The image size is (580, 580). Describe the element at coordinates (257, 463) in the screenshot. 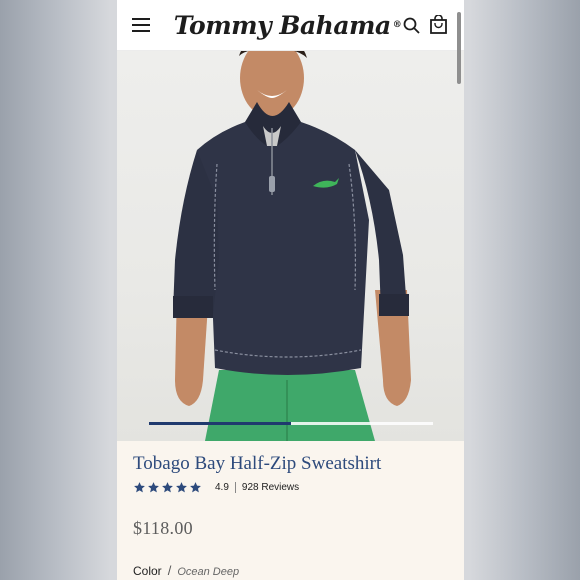

I see `product-title: Tobago Bay Half-Zip Sweatshirt` at that location.